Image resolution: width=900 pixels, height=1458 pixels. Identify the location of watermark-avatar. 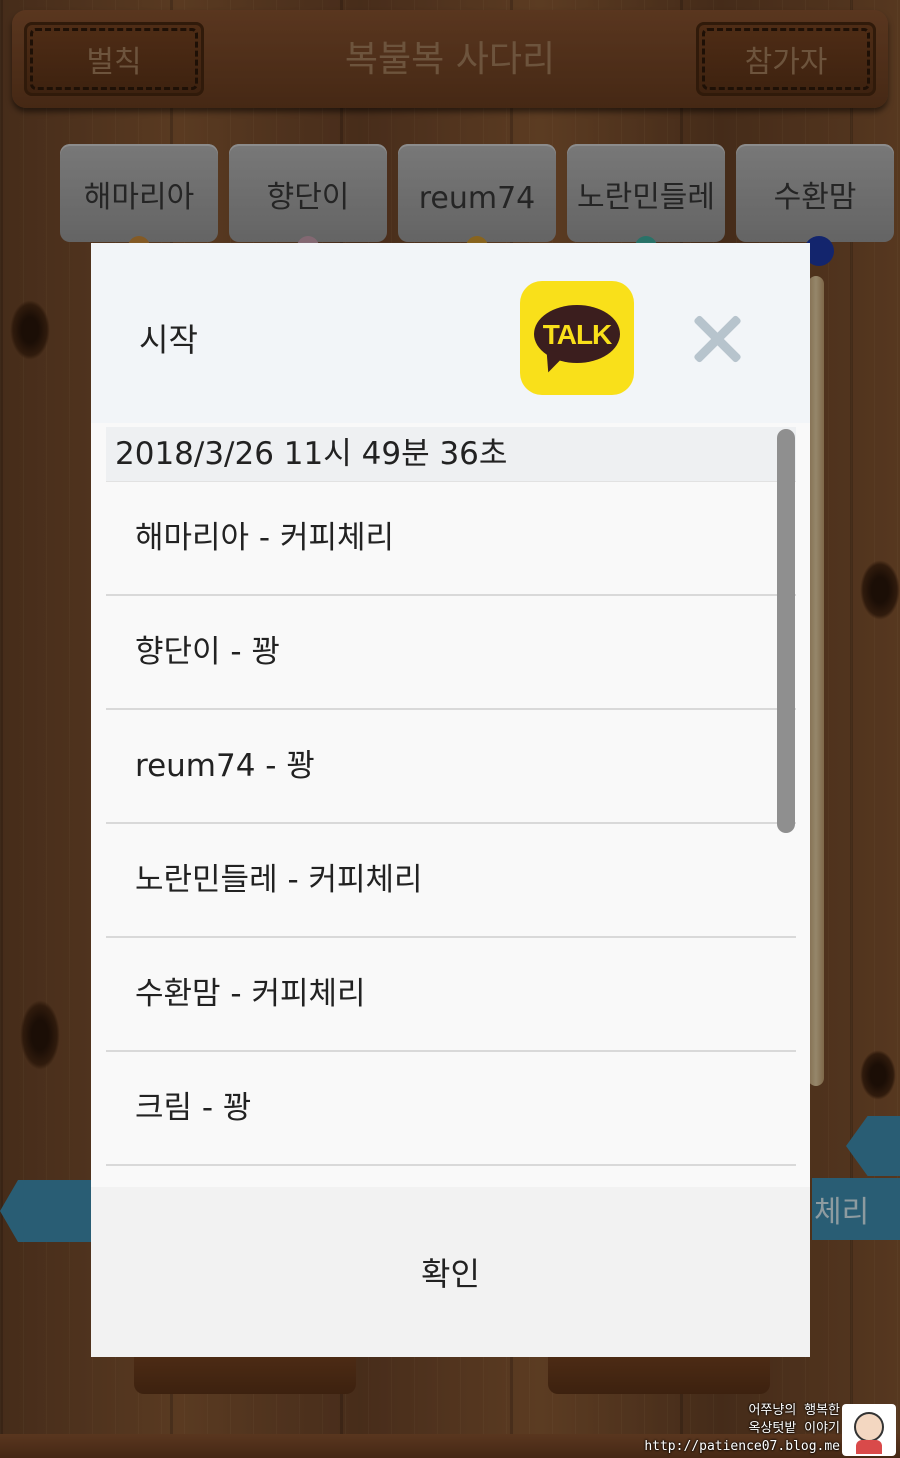
(869, 1430).